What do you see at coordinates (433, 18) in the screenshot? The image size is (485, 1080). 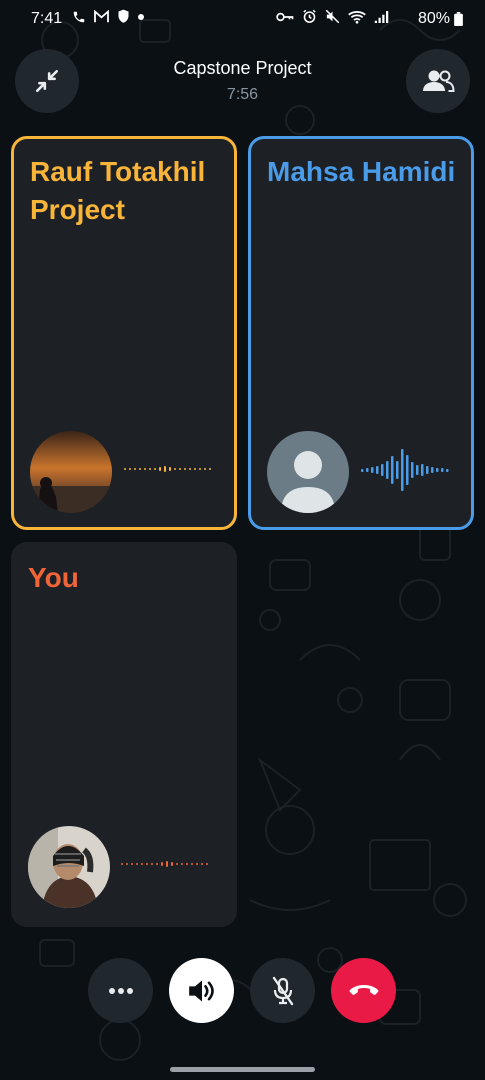 I see `battery-level: 80%` at bounding box center [433, 18].